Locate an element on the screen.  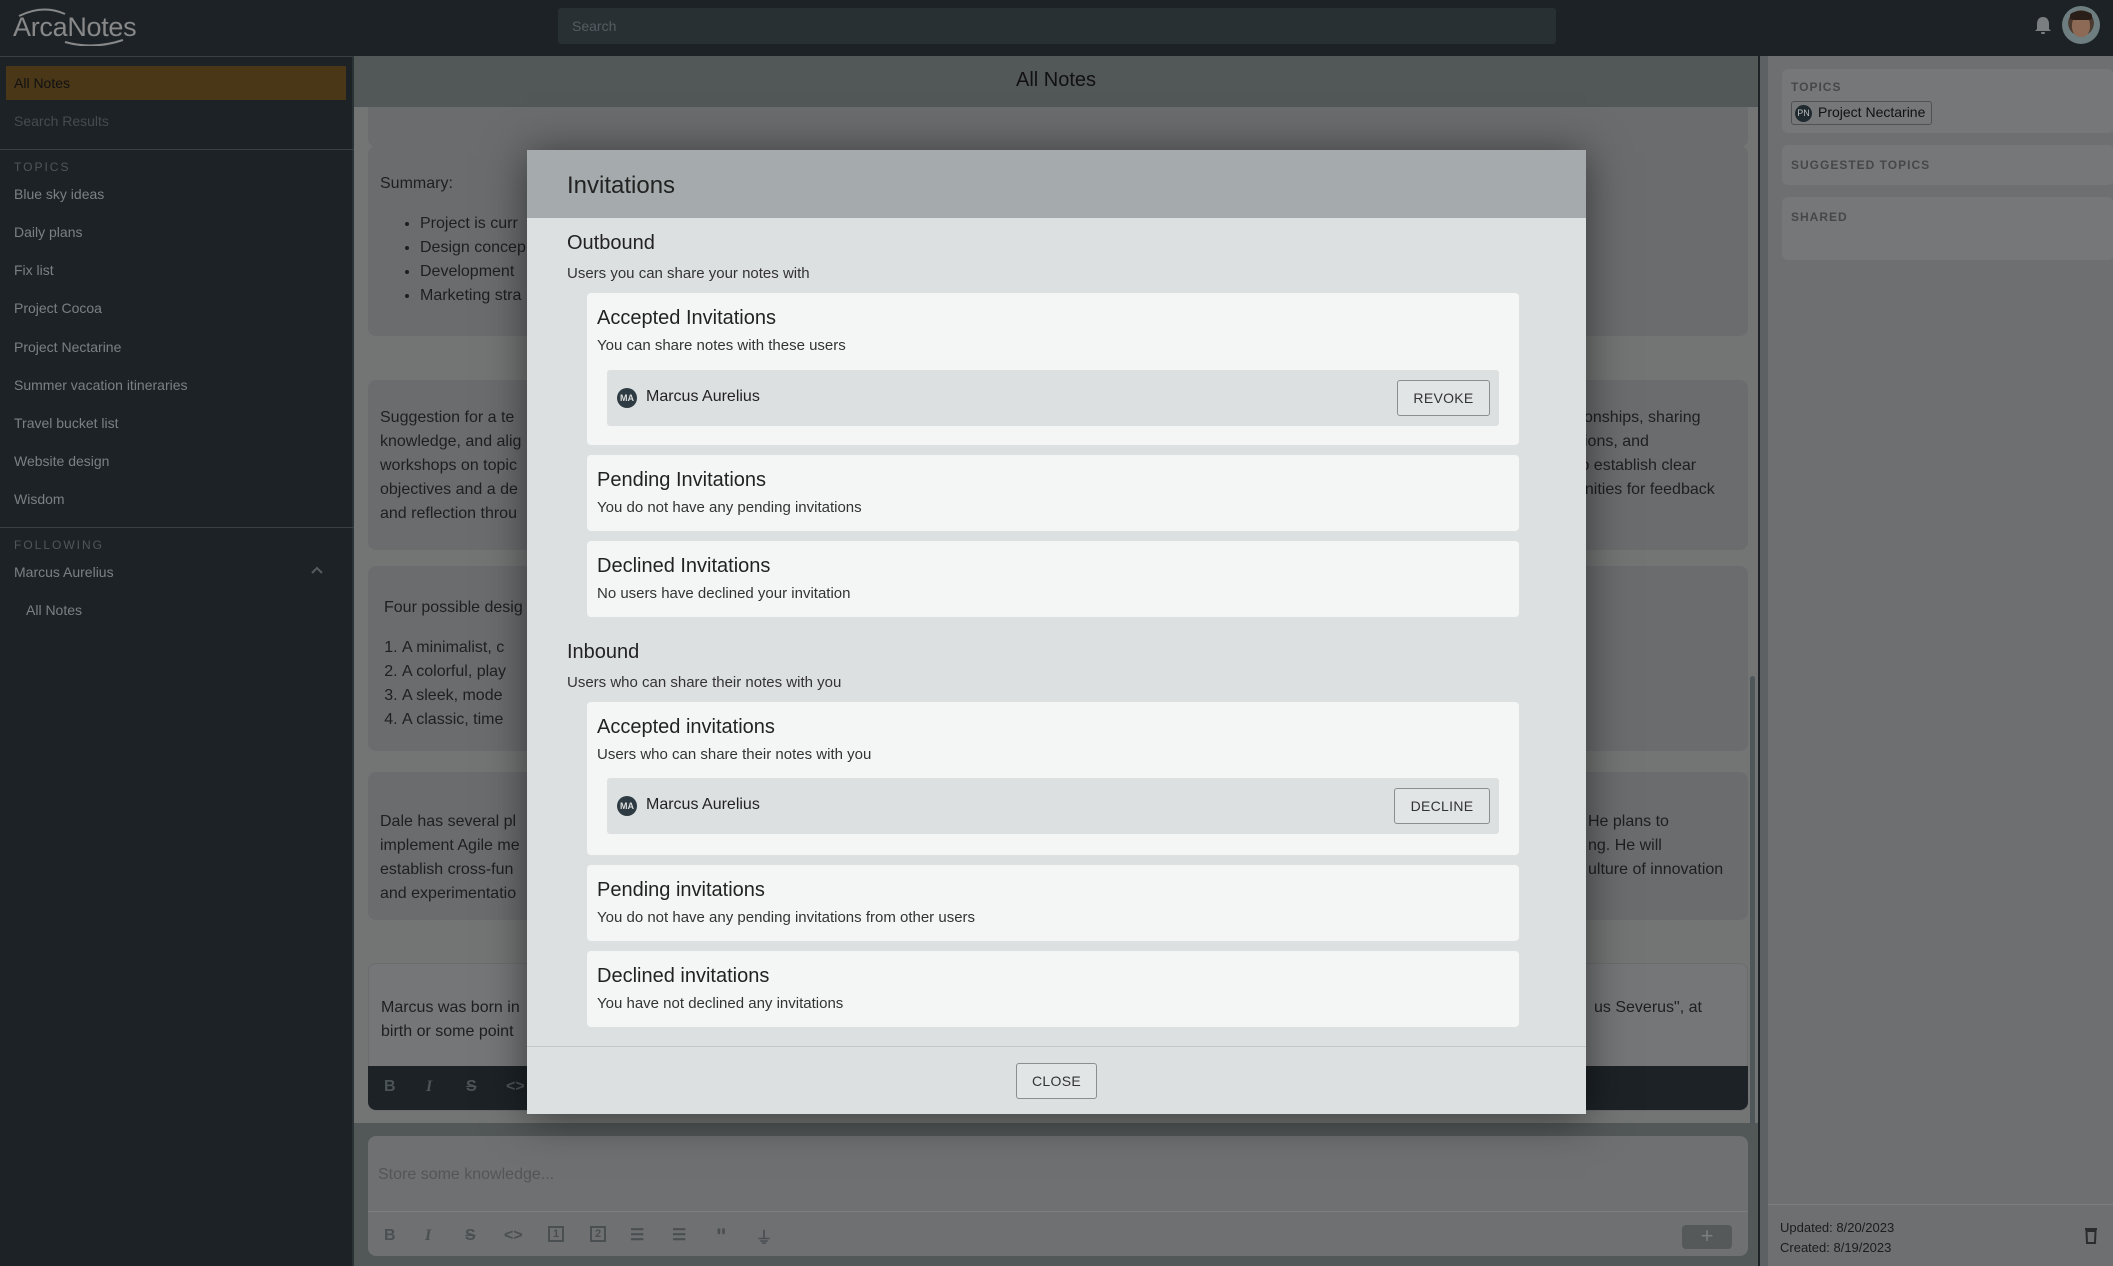
sidebar-topic: Summer vacation itineraries is located at coordinates (101, 385).